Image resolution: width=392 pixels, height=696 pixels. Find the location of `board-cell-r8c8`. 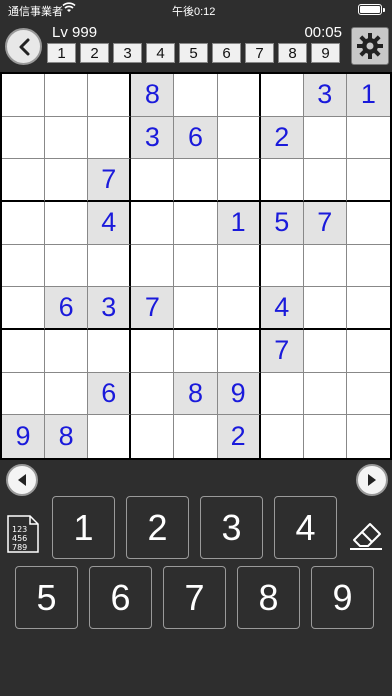

board-cell-r8c8 is located at coordinates (325, 394).